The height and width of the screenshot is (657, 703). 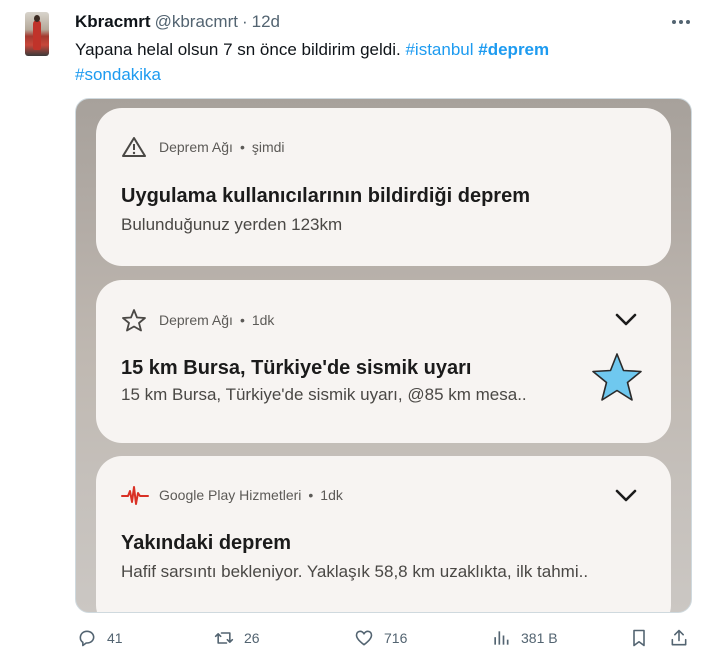 What do you see at coordinates (113, 22) in the screenshot?
I see `display-name: Kbracmrt` at bounding box center [113, 22].